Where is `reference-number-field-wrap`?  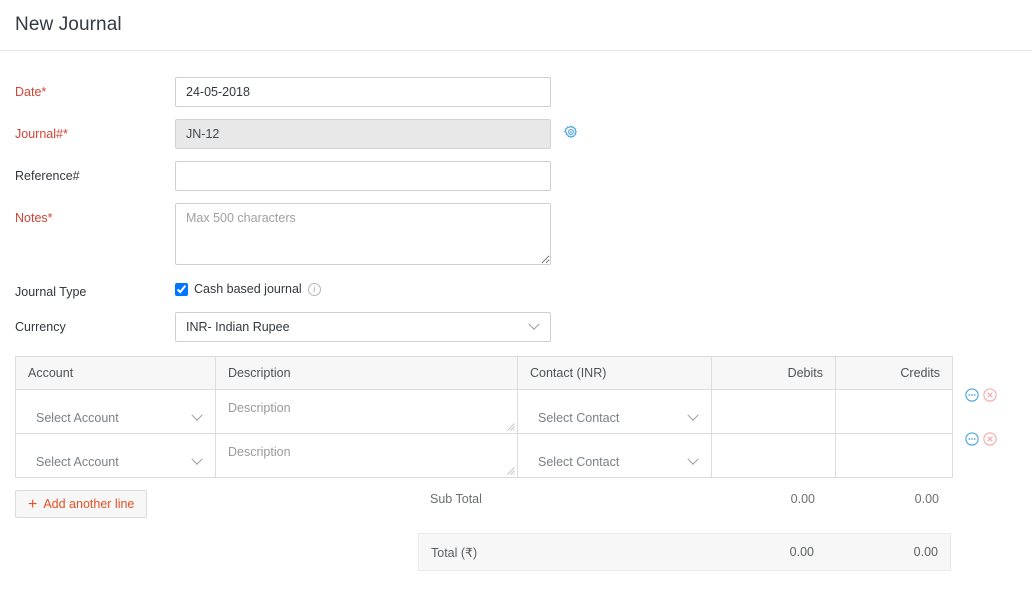
reference-number-field-wrap is located at coordinates (363, 176).